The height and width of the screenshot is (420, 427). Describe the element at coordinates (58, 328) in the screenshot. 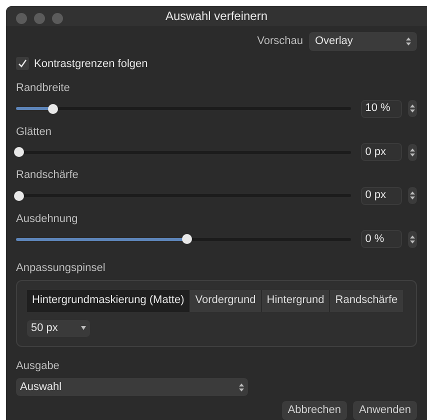

I see `size-dropdown: 50 px` at that location.